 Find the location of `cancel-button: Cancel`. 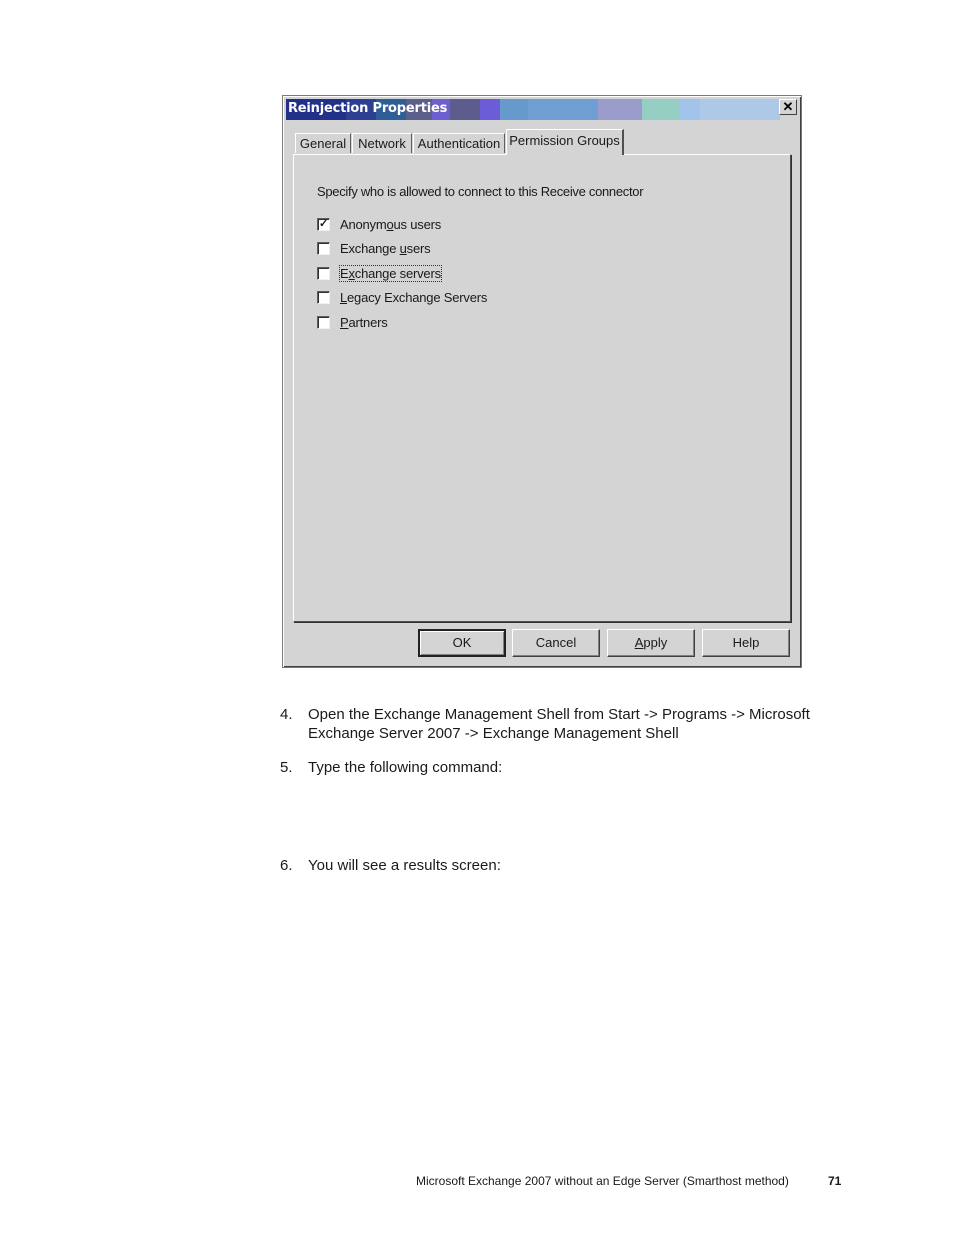

cancel-button: Cancel is located at coordinates (556, 643).